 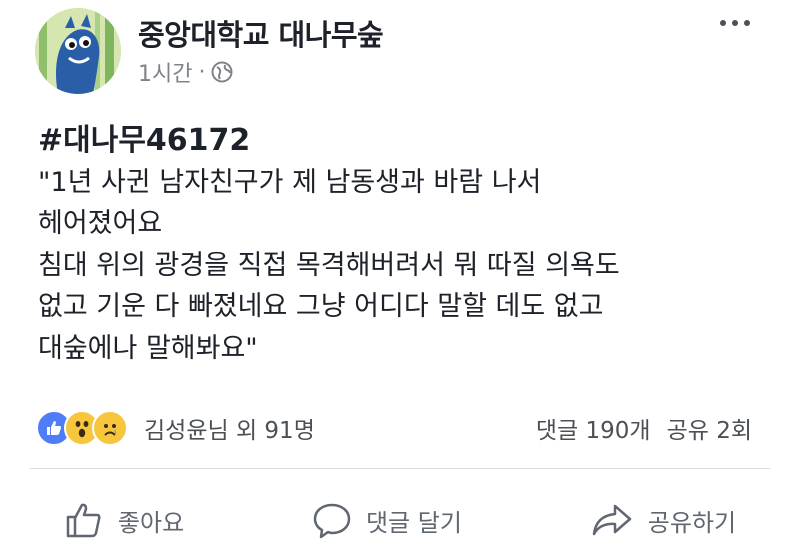 What do you see at coordinates (735, 23) in the screenshot?
I see `more-options-icon` at bounding box center [735, 23].